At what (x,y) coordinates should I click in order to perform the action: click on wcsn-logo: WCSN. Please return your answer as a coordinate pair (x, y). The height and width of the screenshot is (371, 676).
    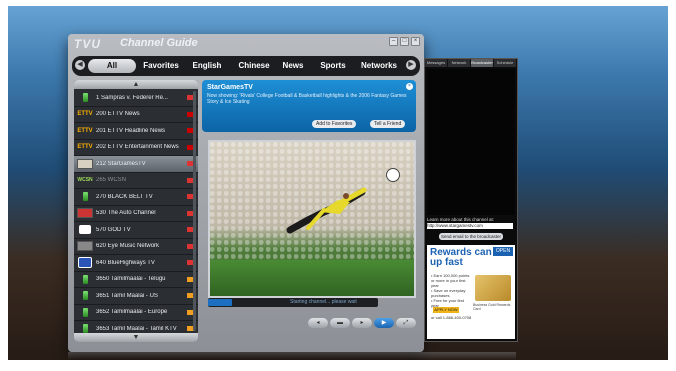
    Looking at the image, I should click on (85, 180).